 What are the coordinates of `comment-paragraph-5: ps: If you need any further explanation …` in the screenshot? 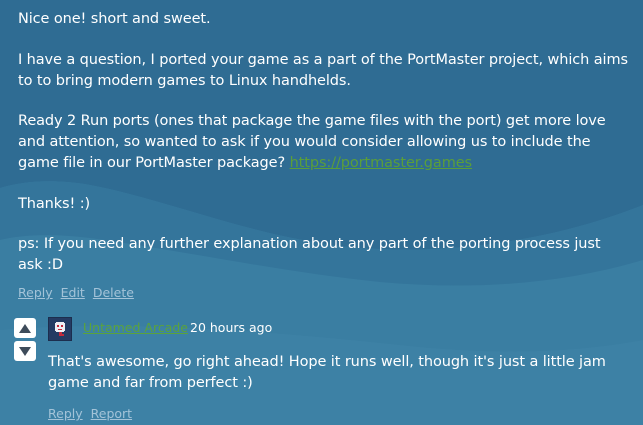 It's located at (309, 254).